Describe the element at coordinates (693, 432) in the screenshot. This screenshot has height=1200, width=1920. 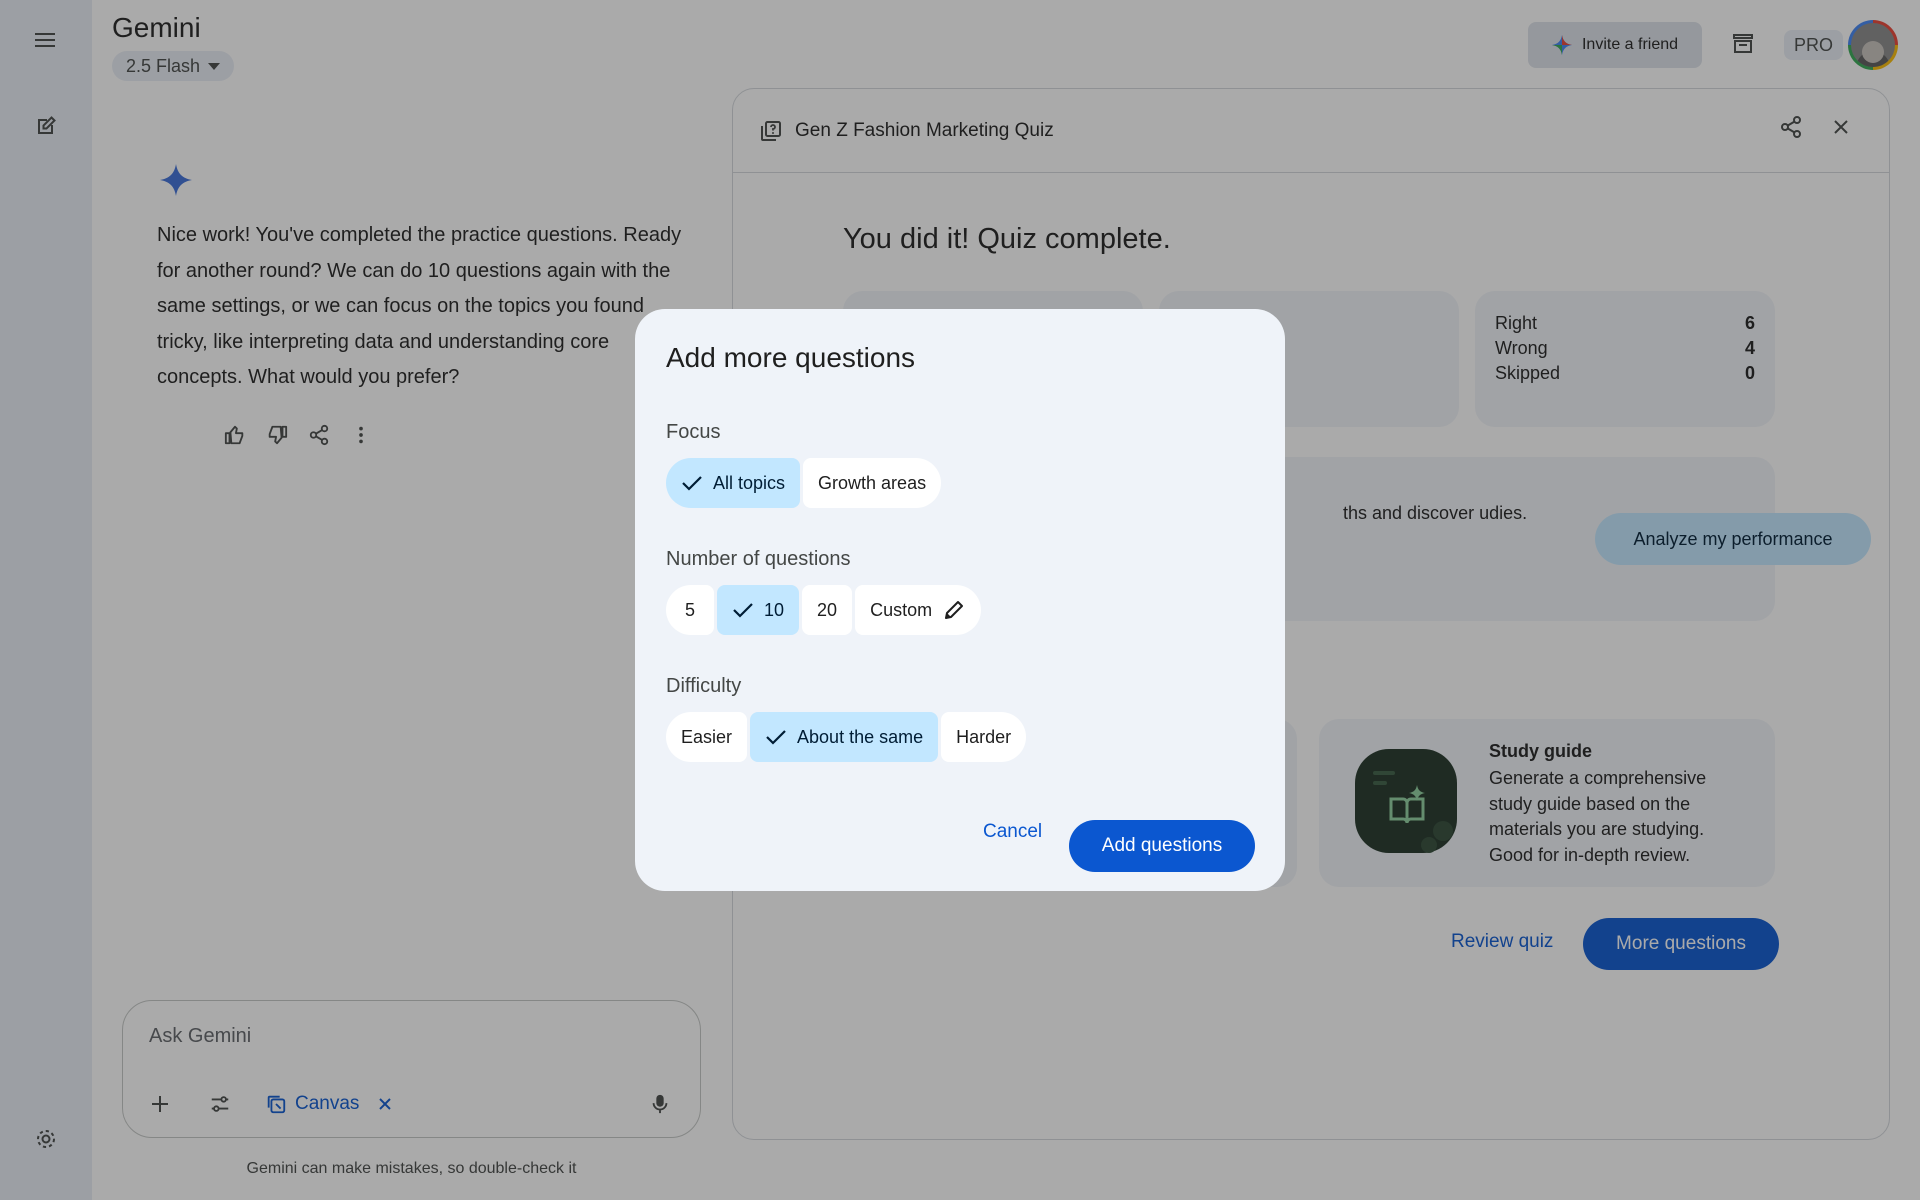
I see `focus-label: Focus` at that location.